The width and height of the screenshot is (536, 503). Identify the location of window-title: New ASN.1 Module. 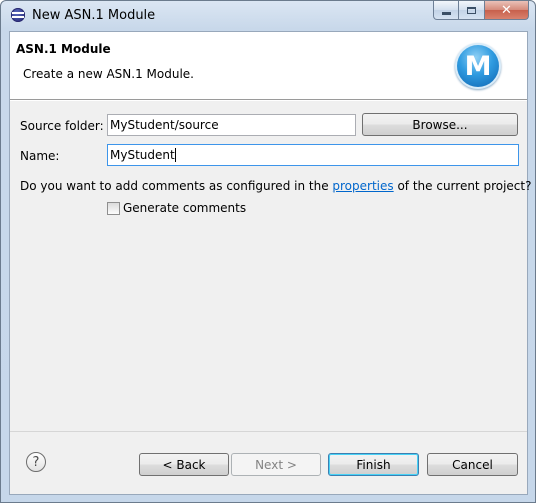
(94, 15).